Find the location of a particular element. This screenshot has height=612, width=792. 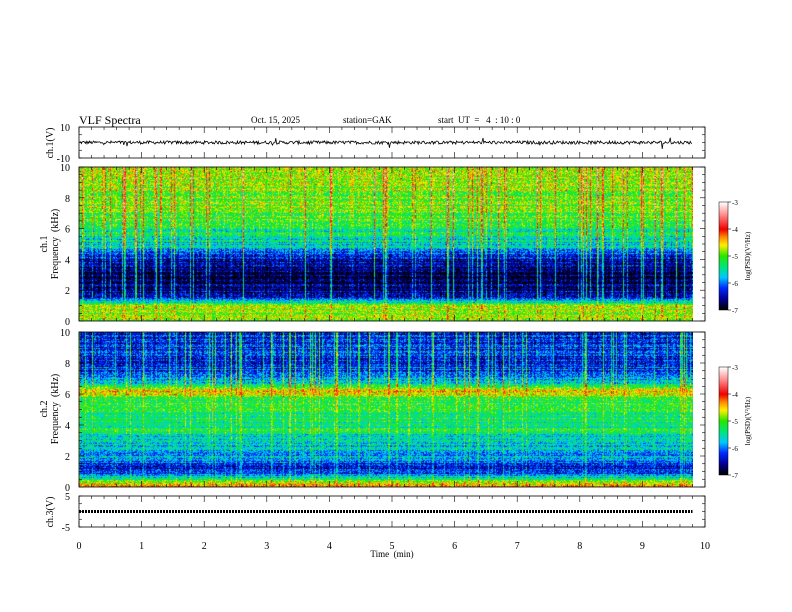

x-tick-label: 9 is located at coordinates (642, 546).